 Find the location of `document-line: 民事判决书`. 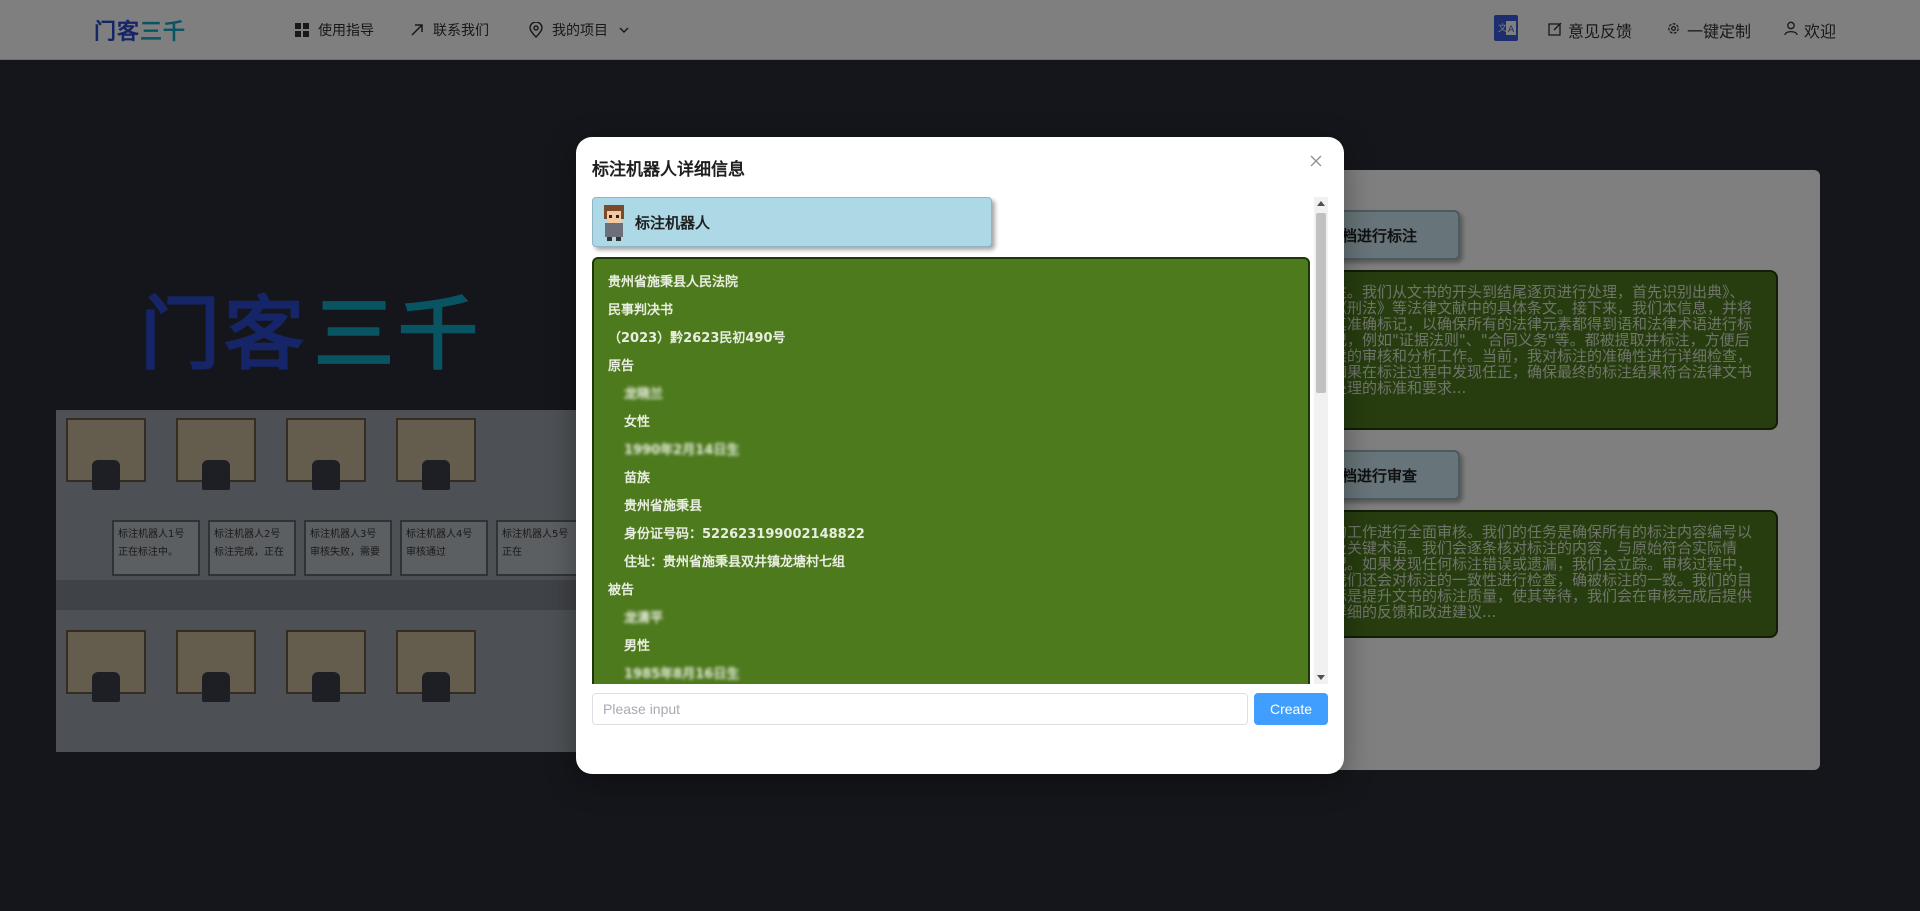

document-line: 民事判决书 is located at coordinates (641, 310).